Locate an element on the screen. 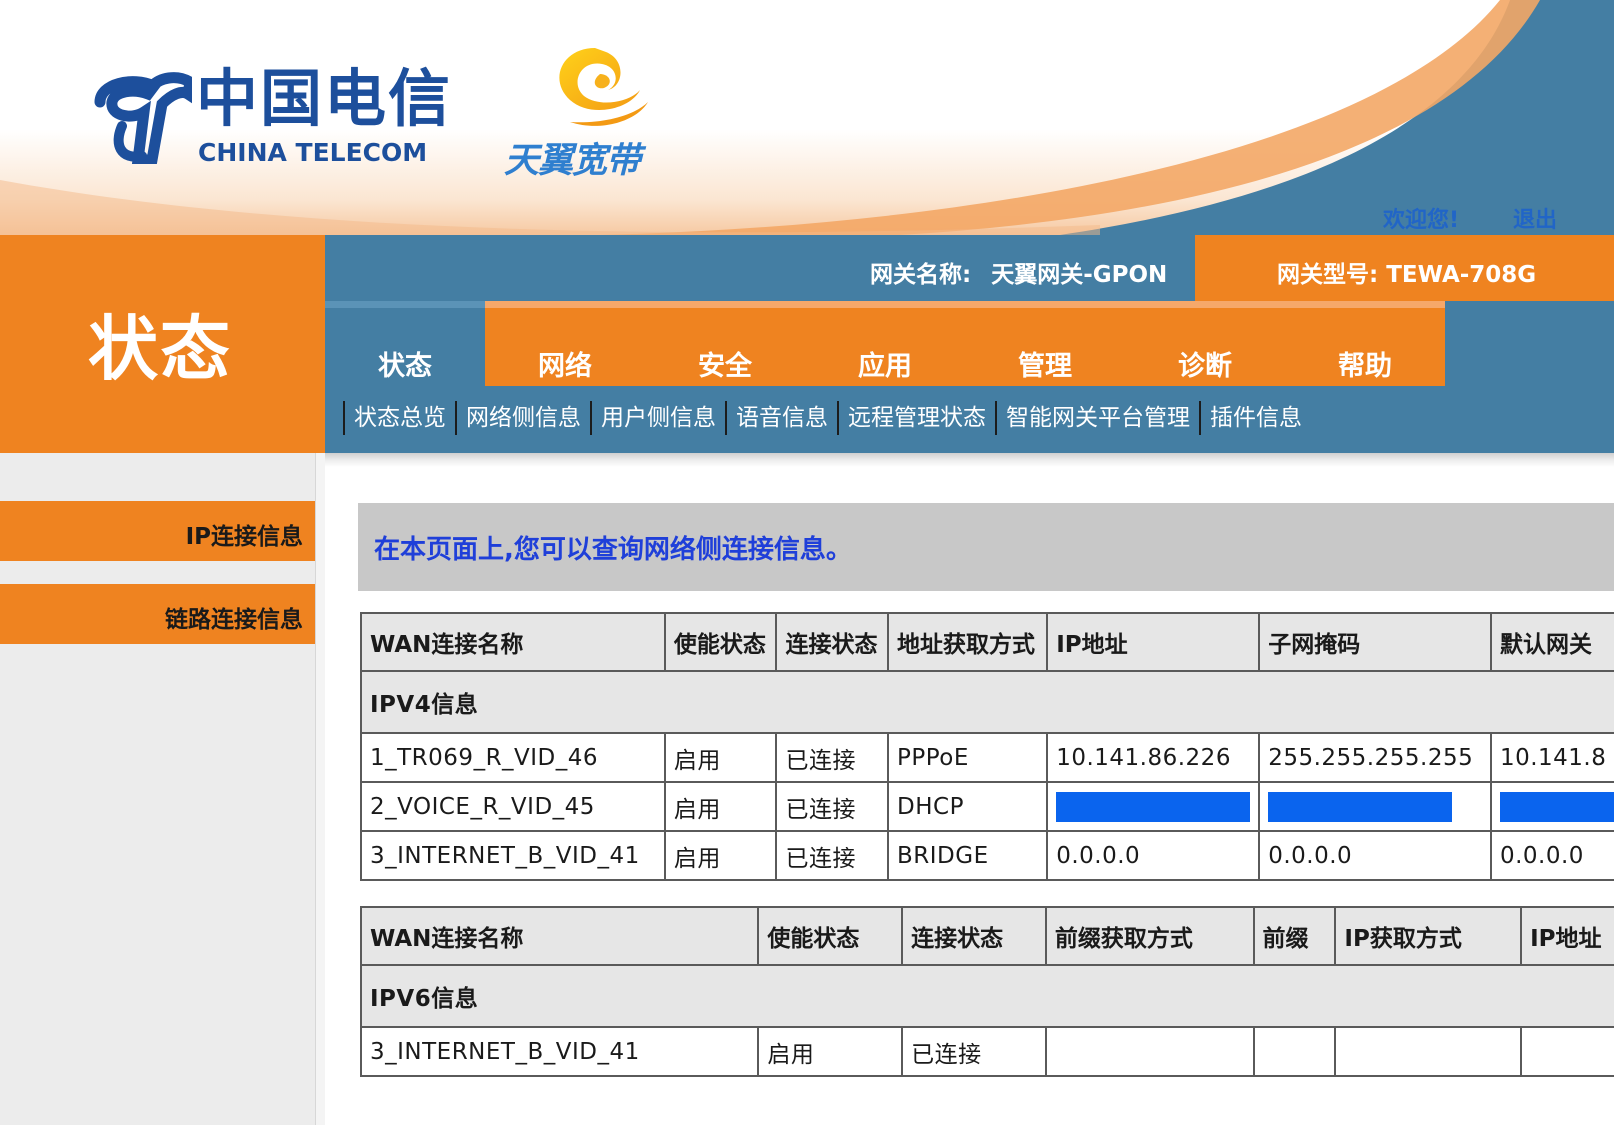  table-cell: 10.141.86.226 is located at coordinates (1153, 757).